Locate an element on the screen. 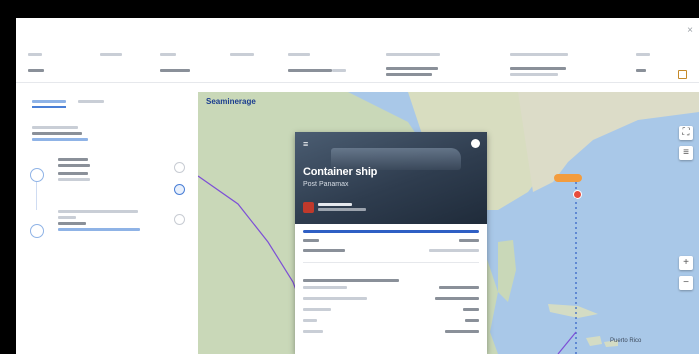  close-card-icon is located at coordinates (475, 143).